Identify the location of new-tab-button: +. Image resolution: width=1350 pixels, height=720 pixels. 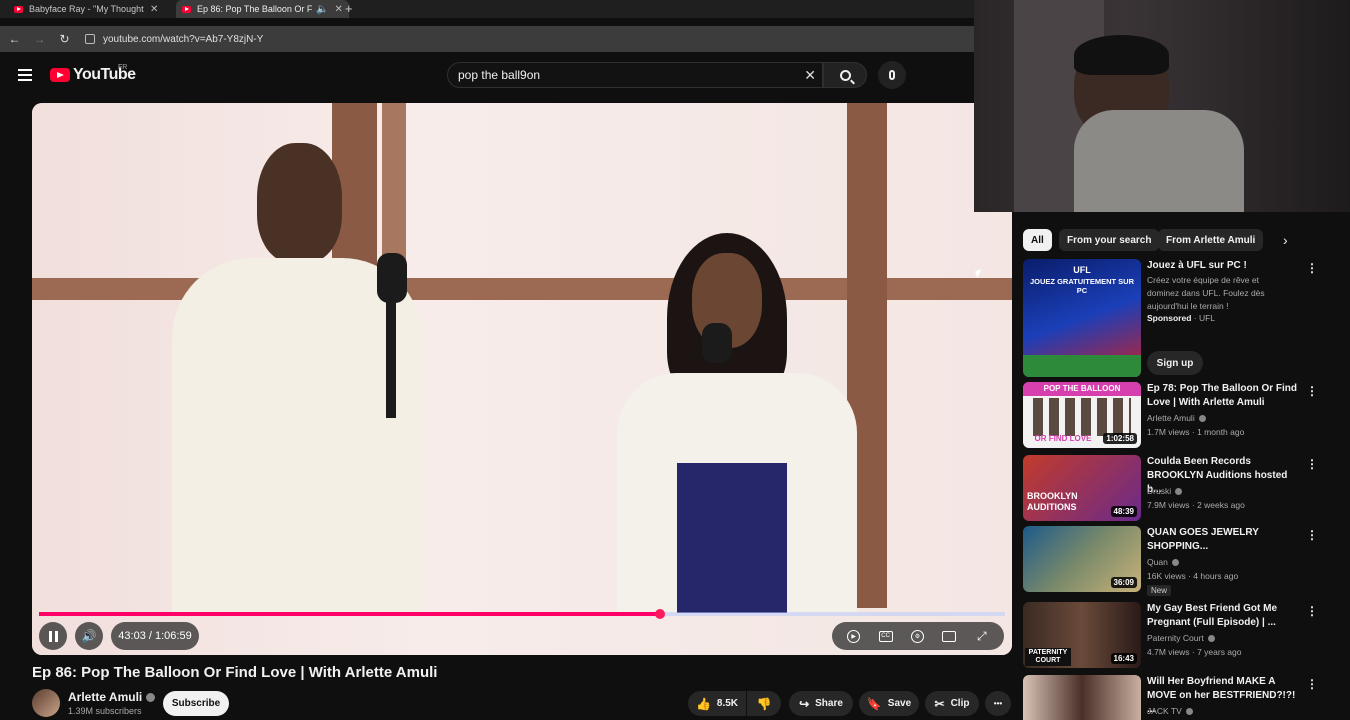
(349, 8).